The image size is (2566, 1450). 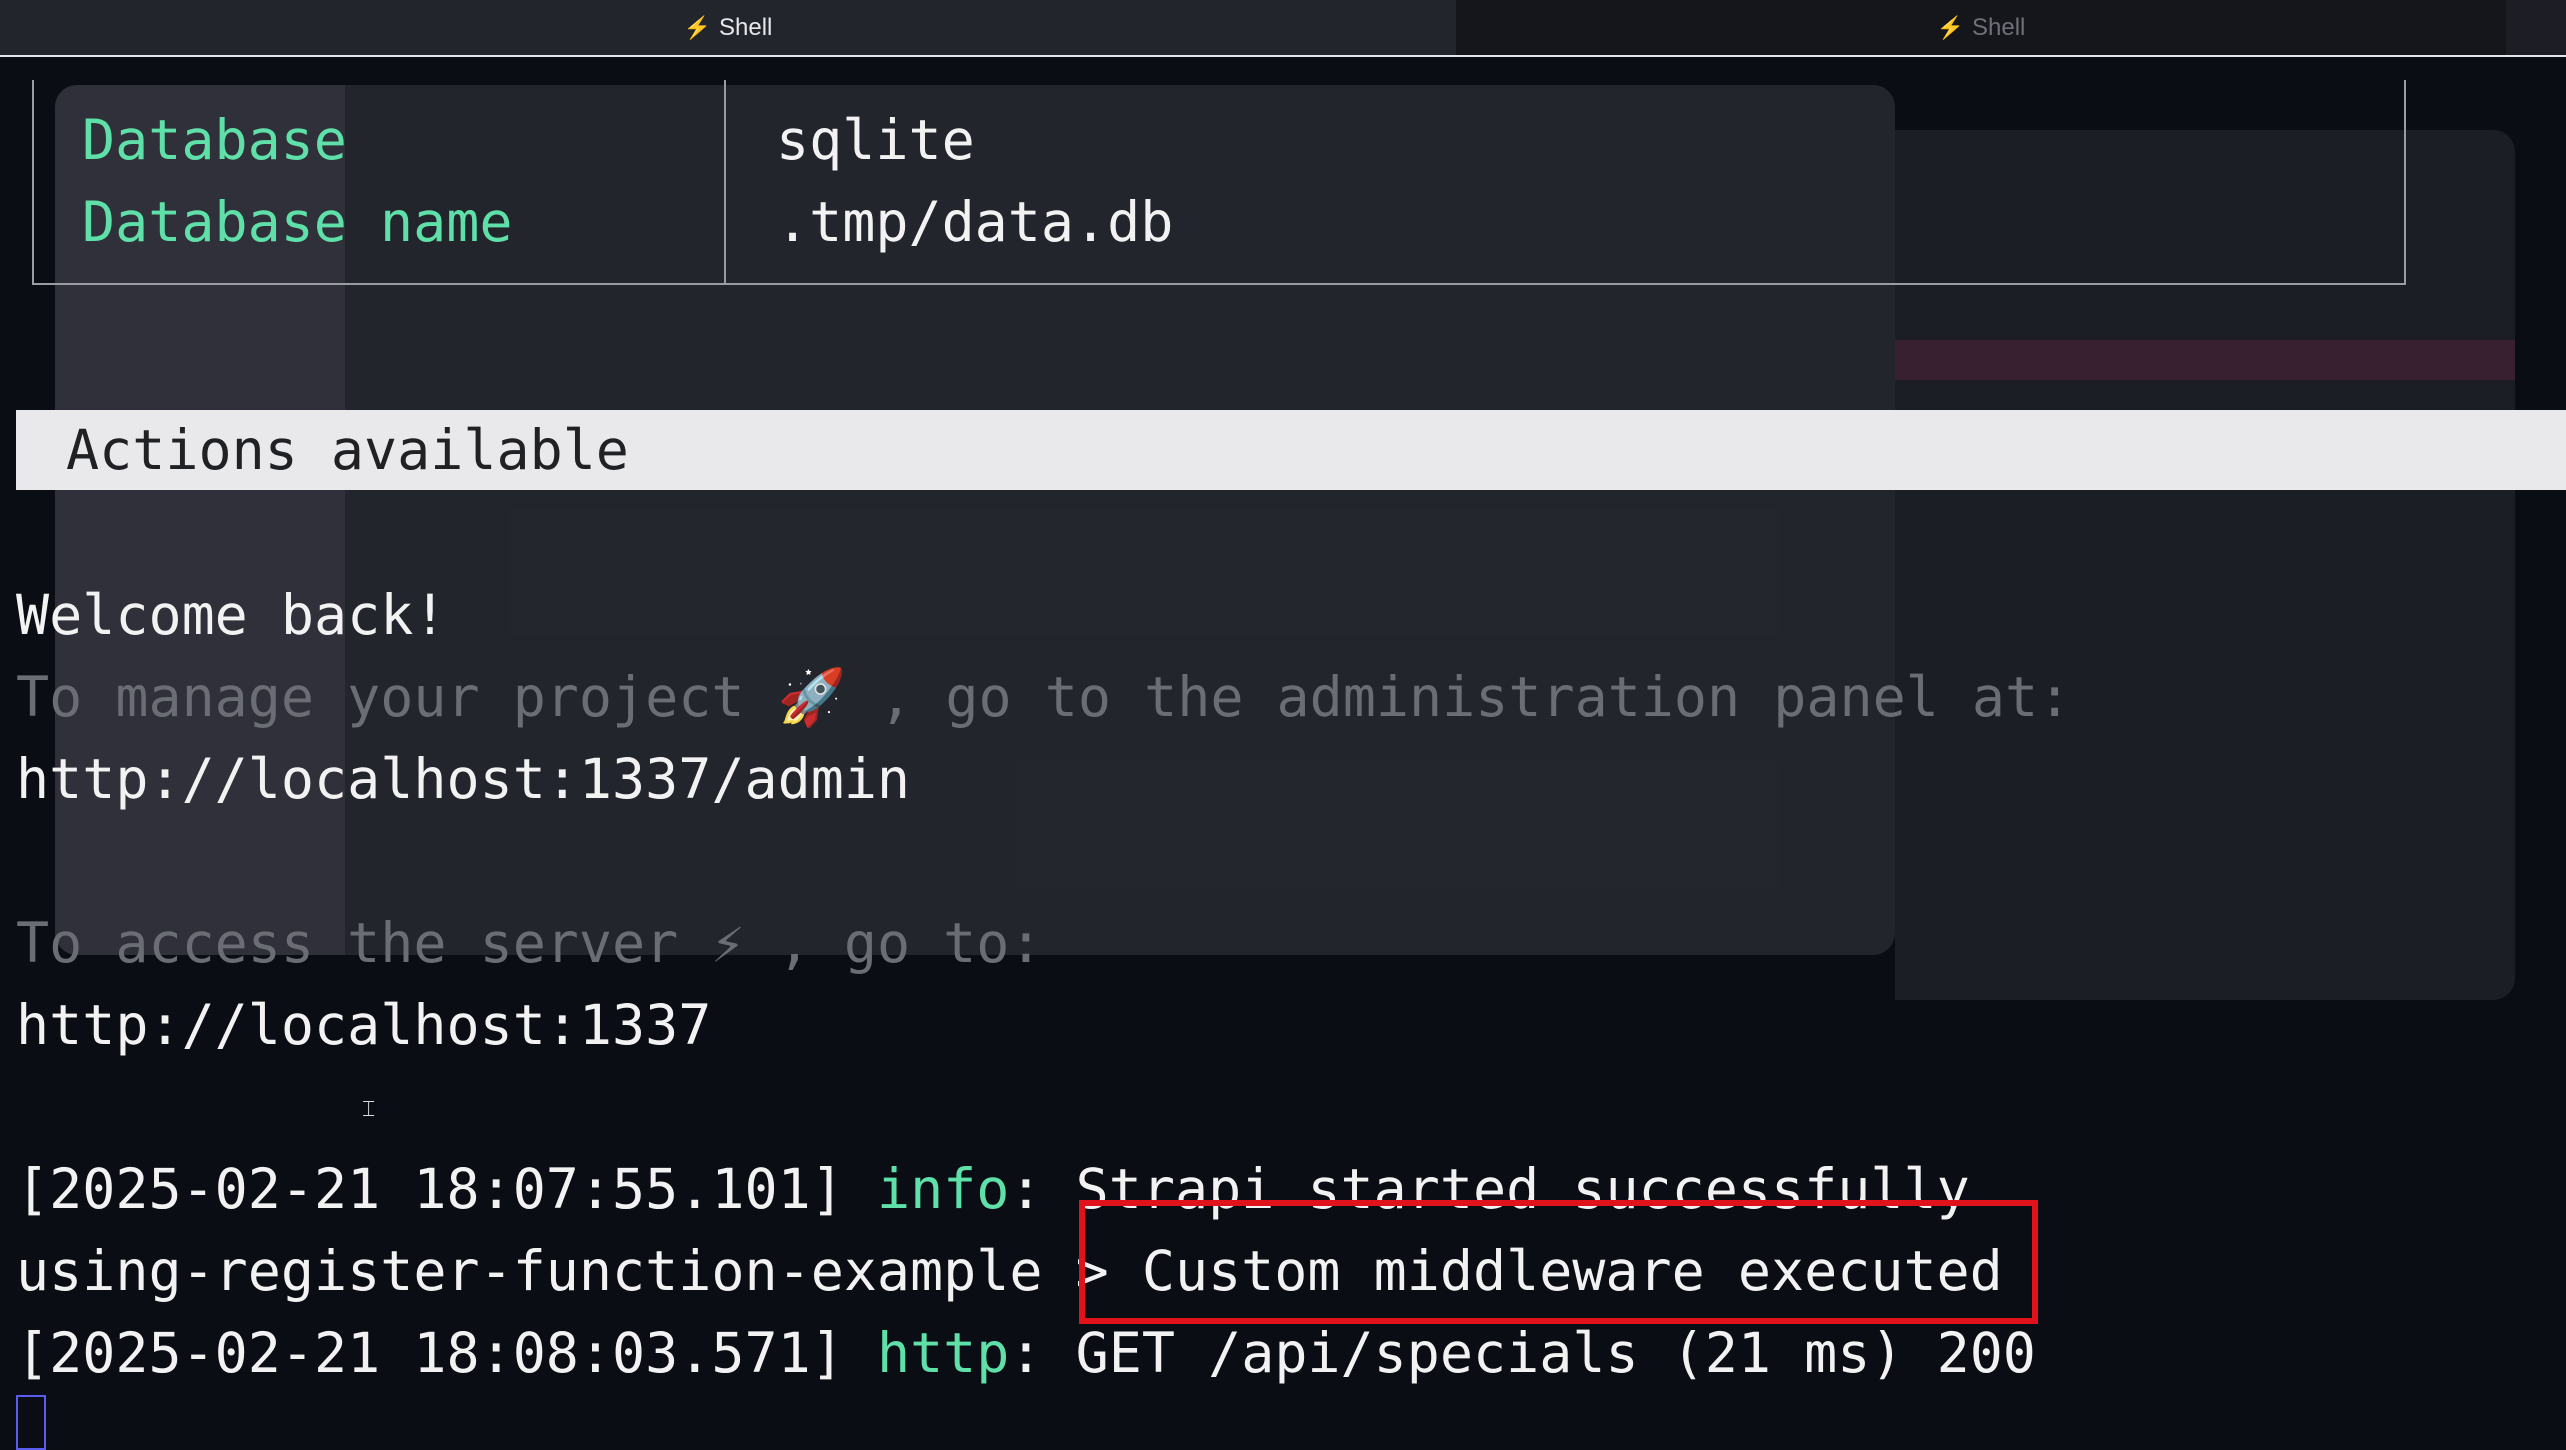 I want to click on terminal-cursor, so click(x=31, y=1422).